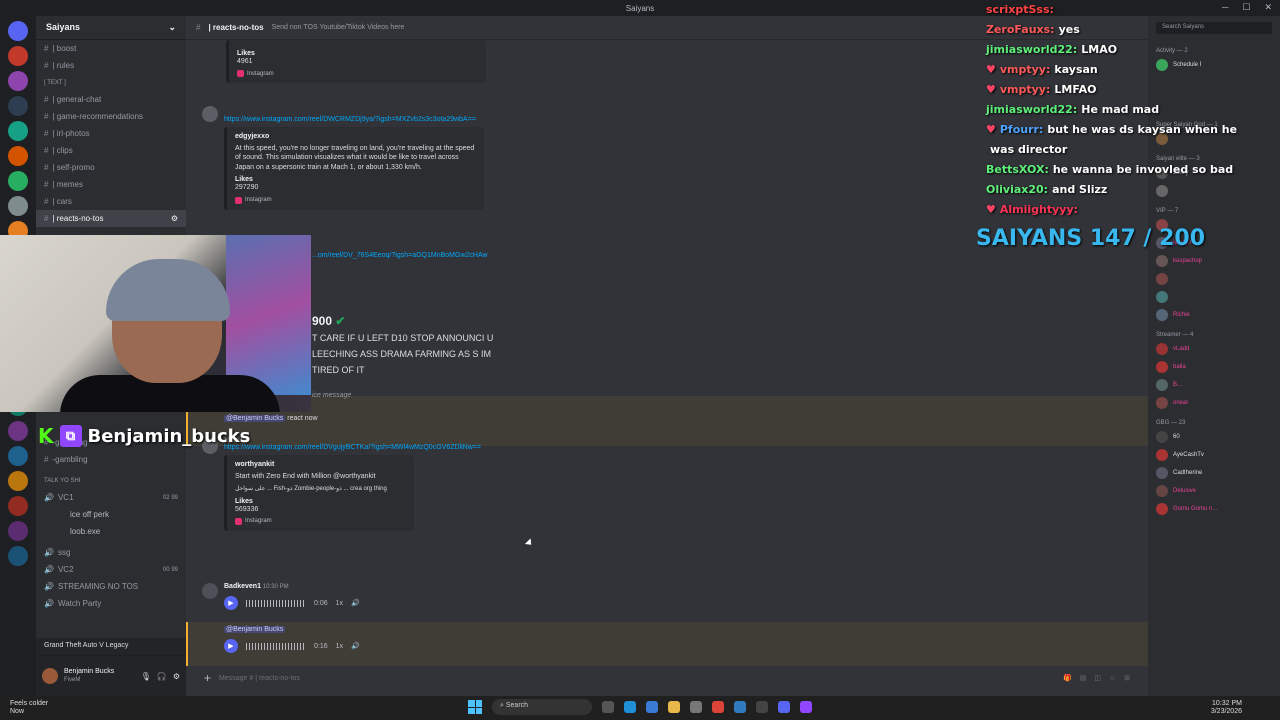 This screenshot has height=720, width=1280. Describe the element at coordinates (111, 99) in the screenshot. I see `channel-general-chat: # | general-chat` at that location.